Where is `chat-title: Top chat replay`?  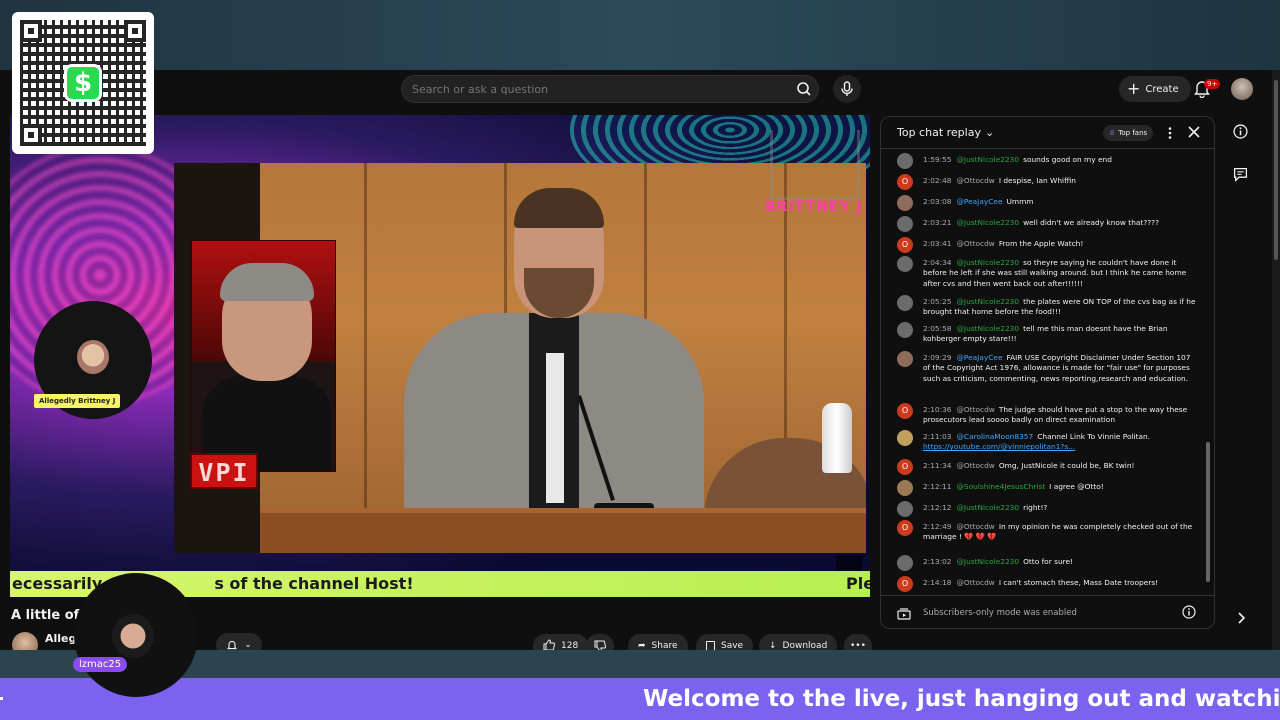 chat-title: Top chat replay is located at coordinates (939, 132).